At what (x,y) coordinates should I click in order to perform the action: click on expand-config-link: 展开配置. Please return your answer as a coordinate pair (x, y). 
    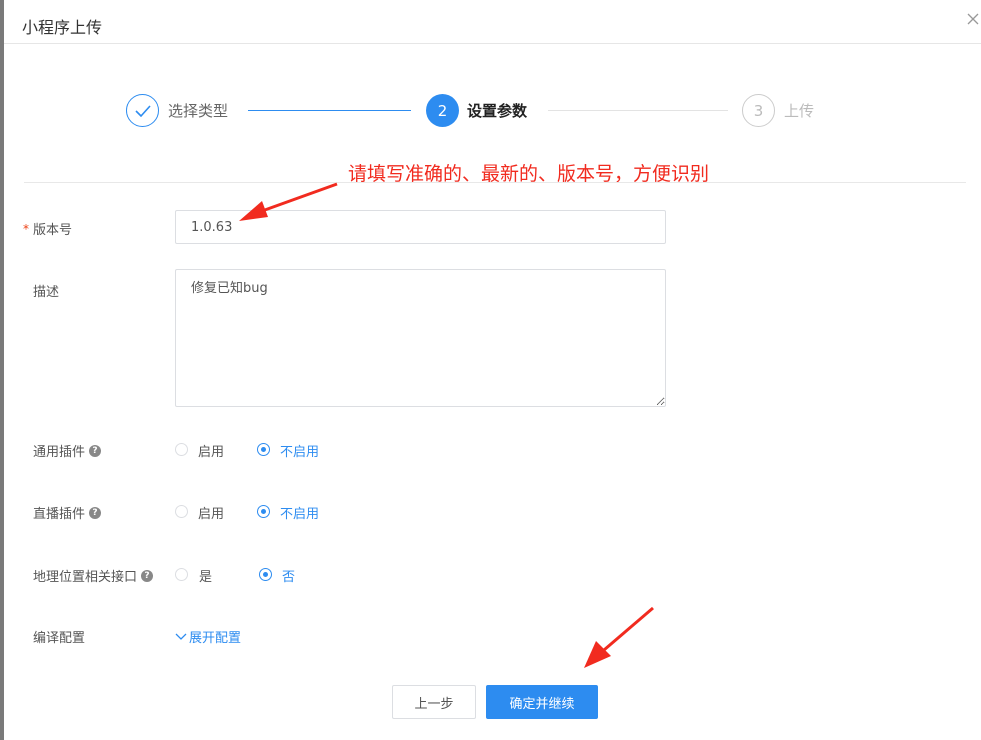
    Looking at the image, I should click on (208, 636).